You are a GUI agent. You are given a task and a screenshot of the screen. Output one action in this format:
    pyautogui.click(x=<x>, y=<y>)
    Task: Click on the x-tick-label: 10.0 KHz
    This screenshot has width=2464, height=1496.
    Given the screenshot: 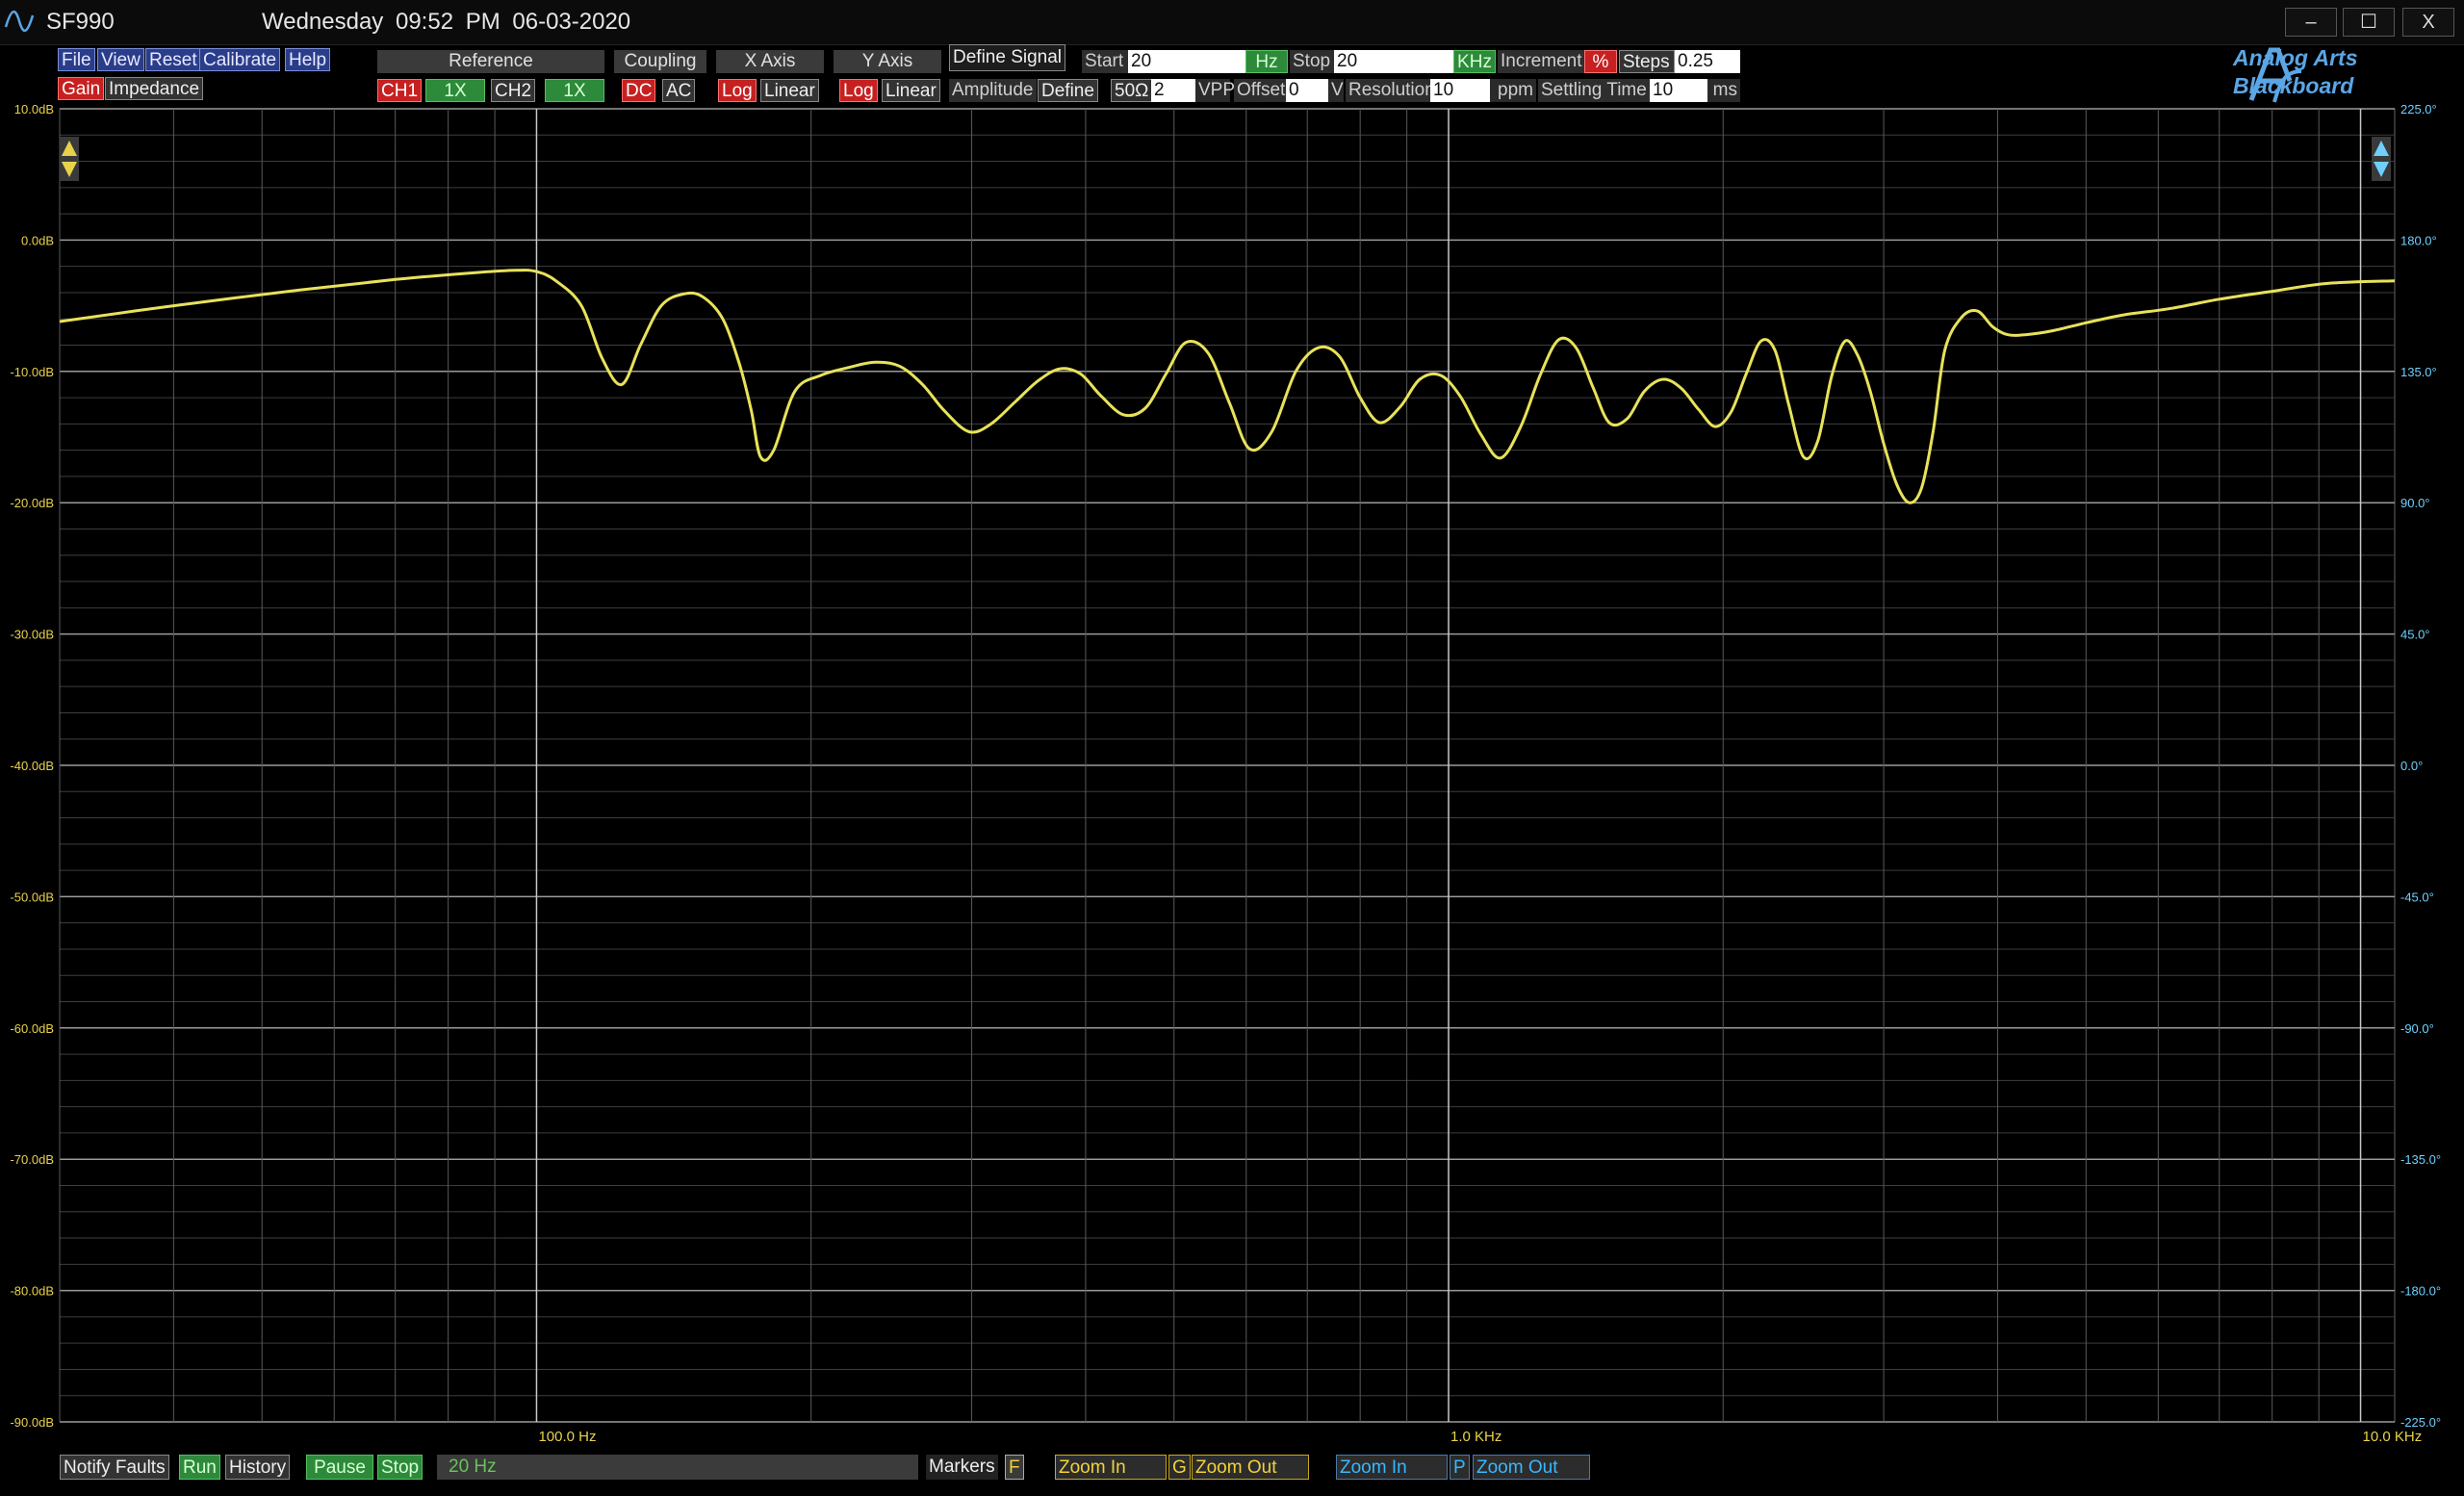 What is the action you would take?
    pyautogui.click(x=2393, y=1437)
    